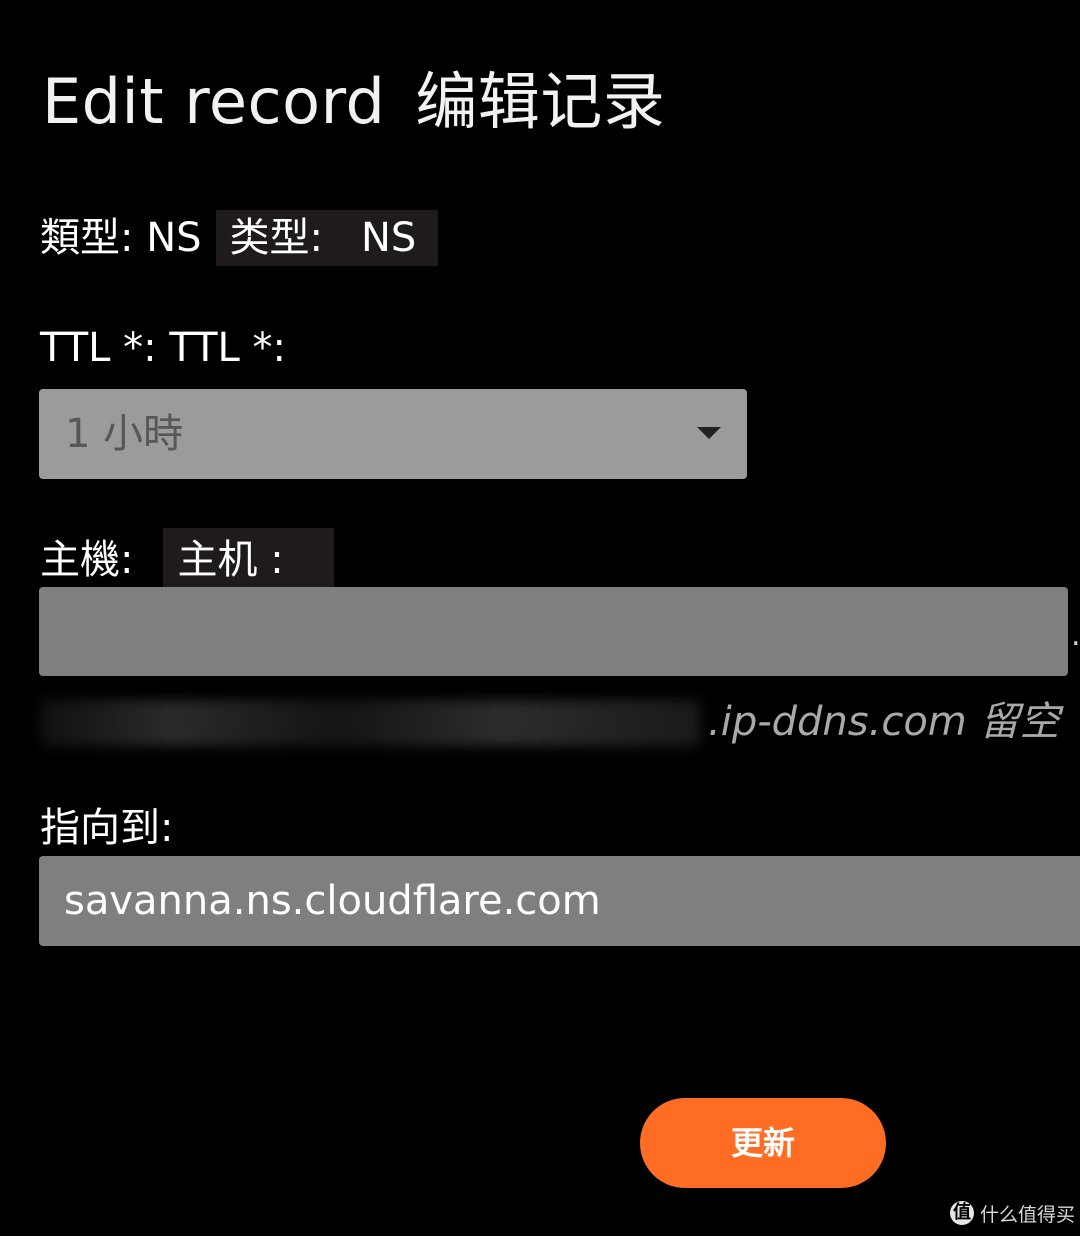 This screenshot has height=1236, width=1080. Describe the element at coordinates (393, 434) in the screenshot. I see `ttl-select: 1 小時` at that location.